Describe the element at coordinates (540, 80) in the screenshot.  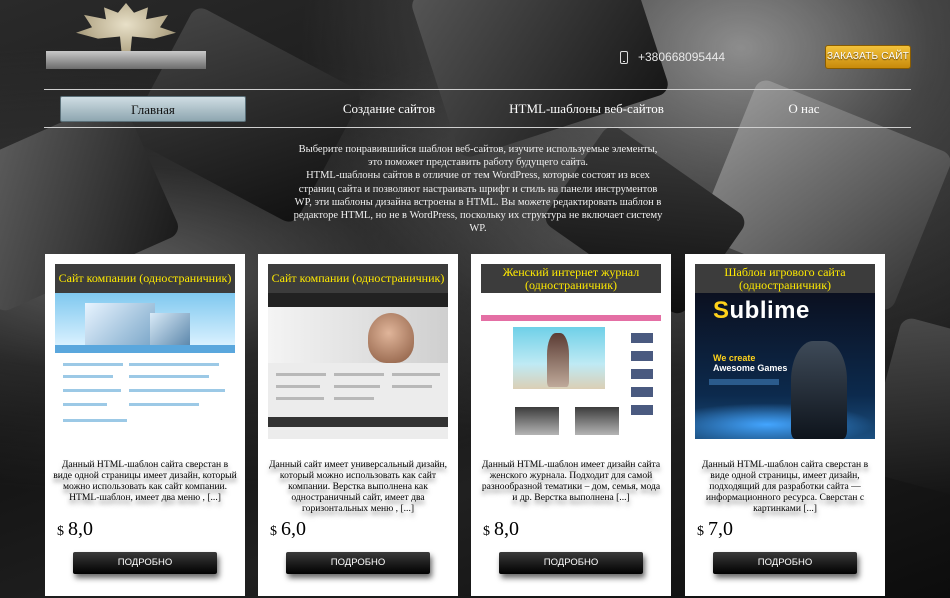
I see `background-cube` at that location.